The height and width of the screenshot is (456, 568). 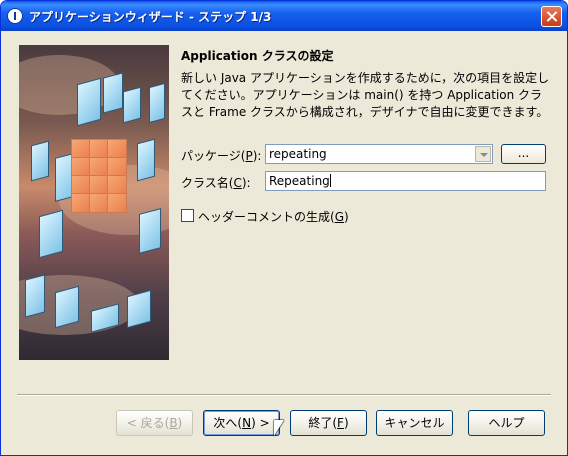 I want to click on title-bar: アプリケーションウィザード - ステップ 1/3, so click(x=284, y=16).